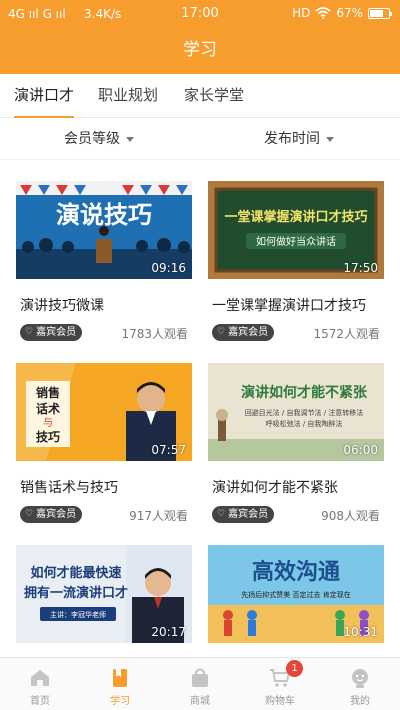 The height and width of the screenshot is (710, 400). Describe the element at coordinates (289, 306) in the screenshot. I see `course-title: 一堂课掌握演讲口才技巧` at that location.